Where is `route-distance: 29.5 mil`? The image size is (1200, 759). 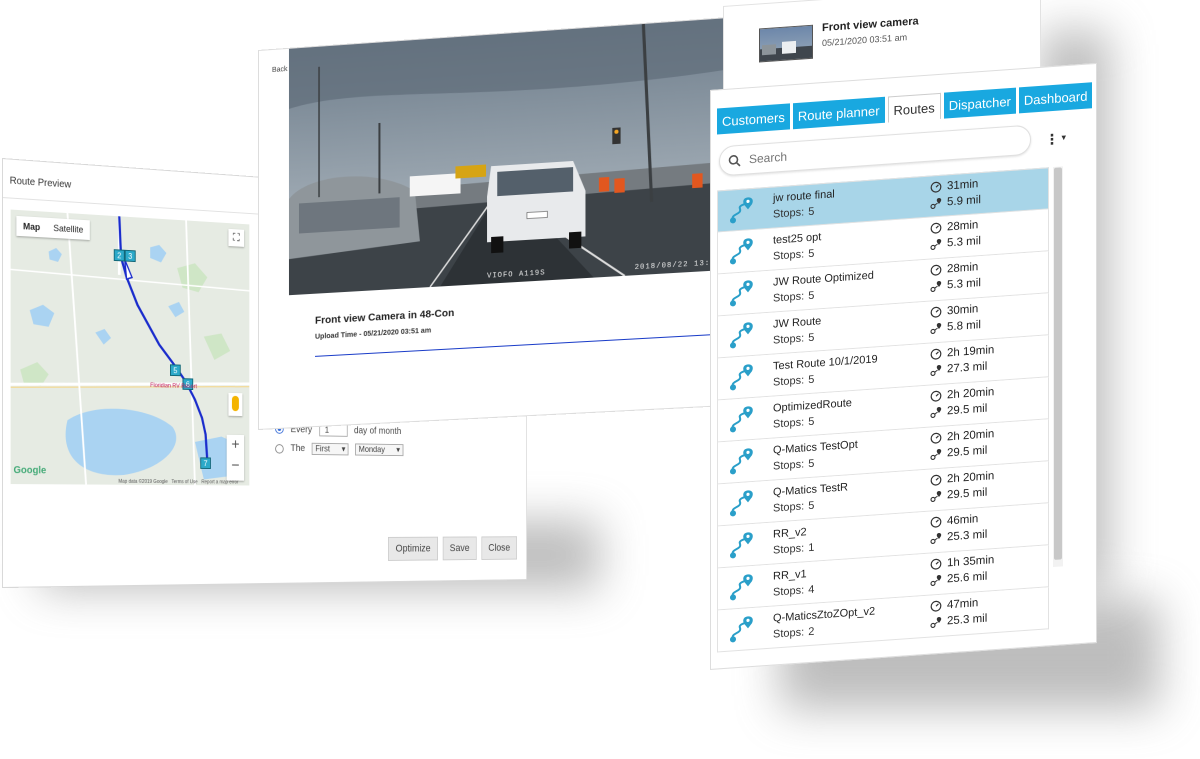 route-distance: 29.5 mil is located at coordinates (958, 411).